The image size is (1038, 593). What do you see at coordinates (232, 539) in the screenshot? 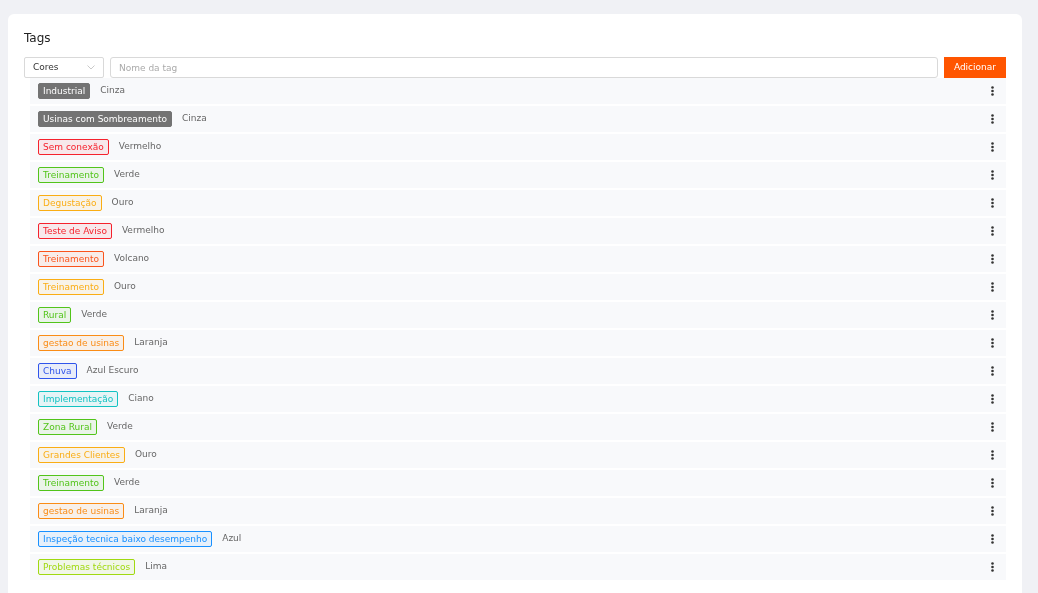
I see `color-name: Azul` at bounding box center [232, 539].